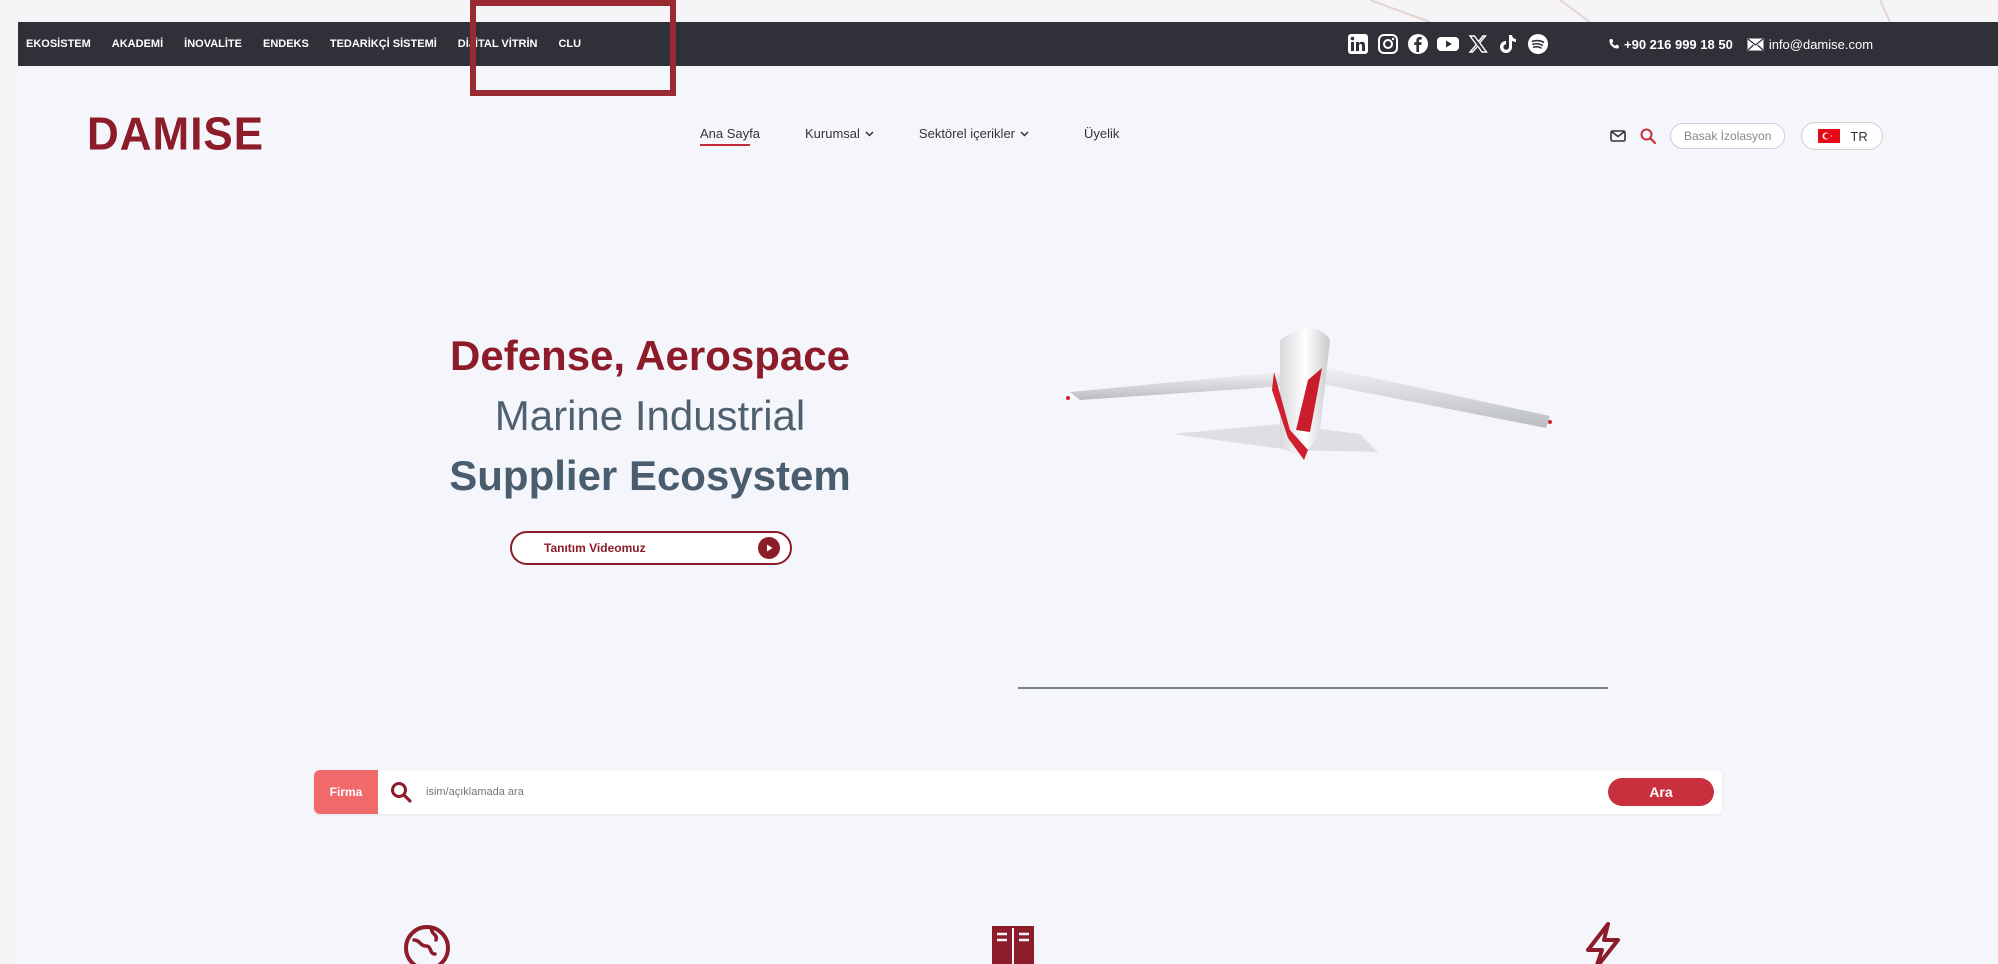  I want to click on search-category-tag: Firma, so click(346, 792).